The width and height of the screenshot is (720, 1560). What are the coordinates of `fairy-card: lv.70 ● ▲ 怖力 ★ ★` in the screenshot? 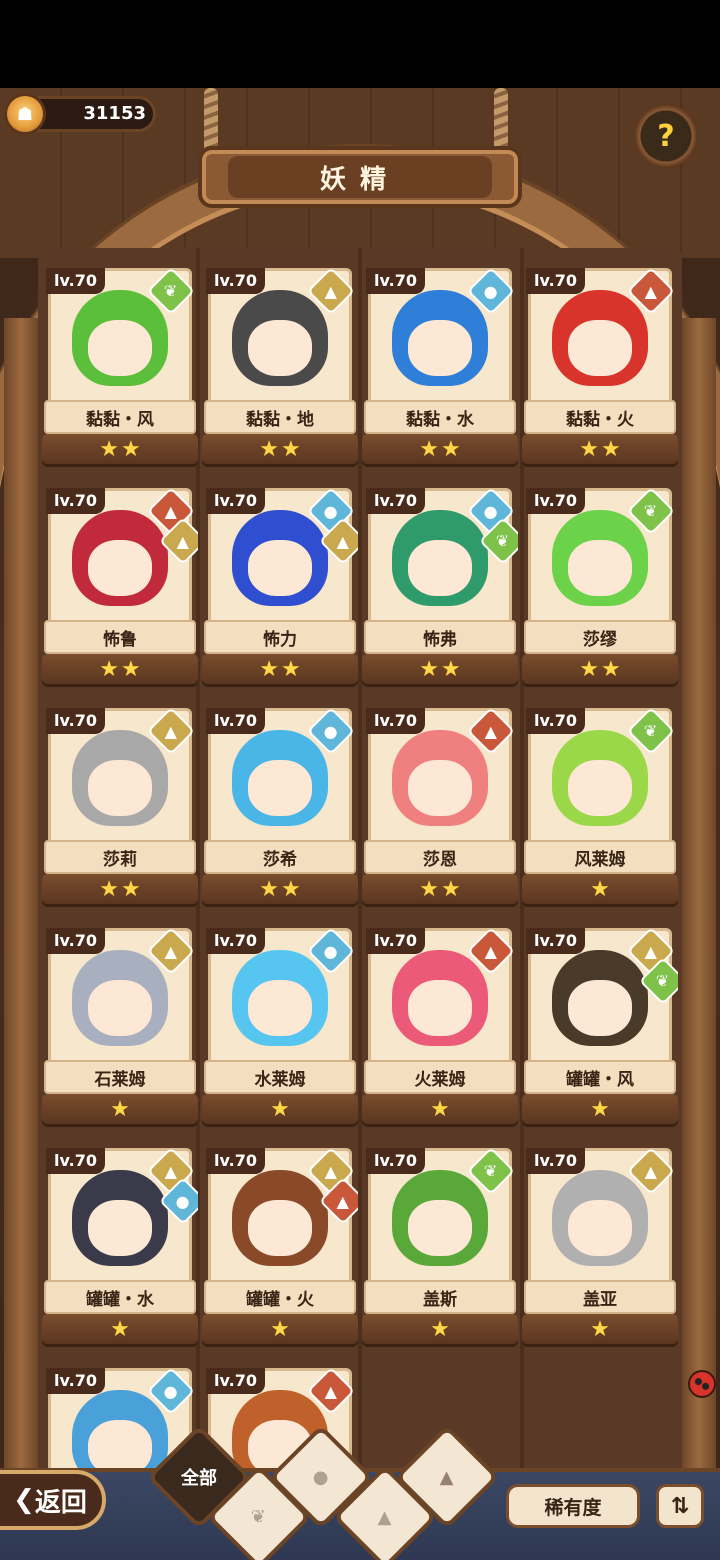 It's located at (280, 588).